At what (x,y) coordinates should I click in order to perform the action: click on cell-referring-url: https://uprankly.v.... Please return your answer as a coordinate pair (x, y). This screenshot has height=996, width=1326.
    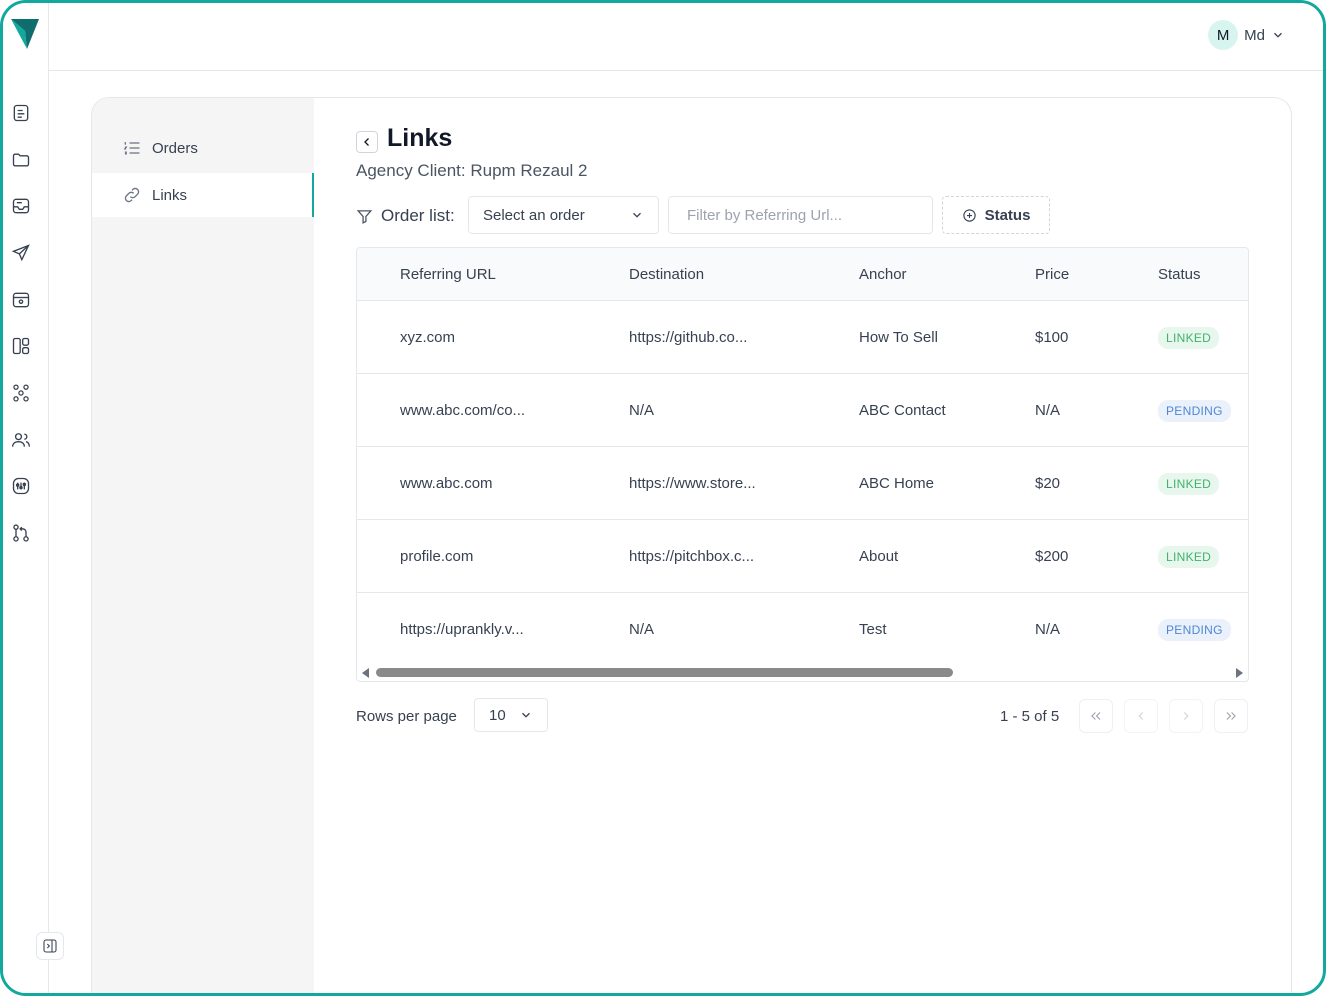
    Looking at the image, I should click on (462, 629).